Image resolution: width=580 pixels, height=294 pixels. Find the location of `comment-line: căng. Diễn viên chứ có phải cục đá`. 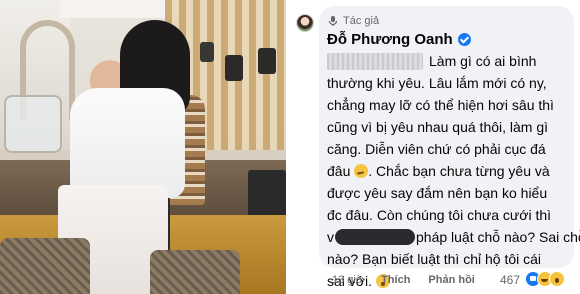

comment-line: căng. Diễn viên chứ có phải cục đá is located at coordinates (436, 149).